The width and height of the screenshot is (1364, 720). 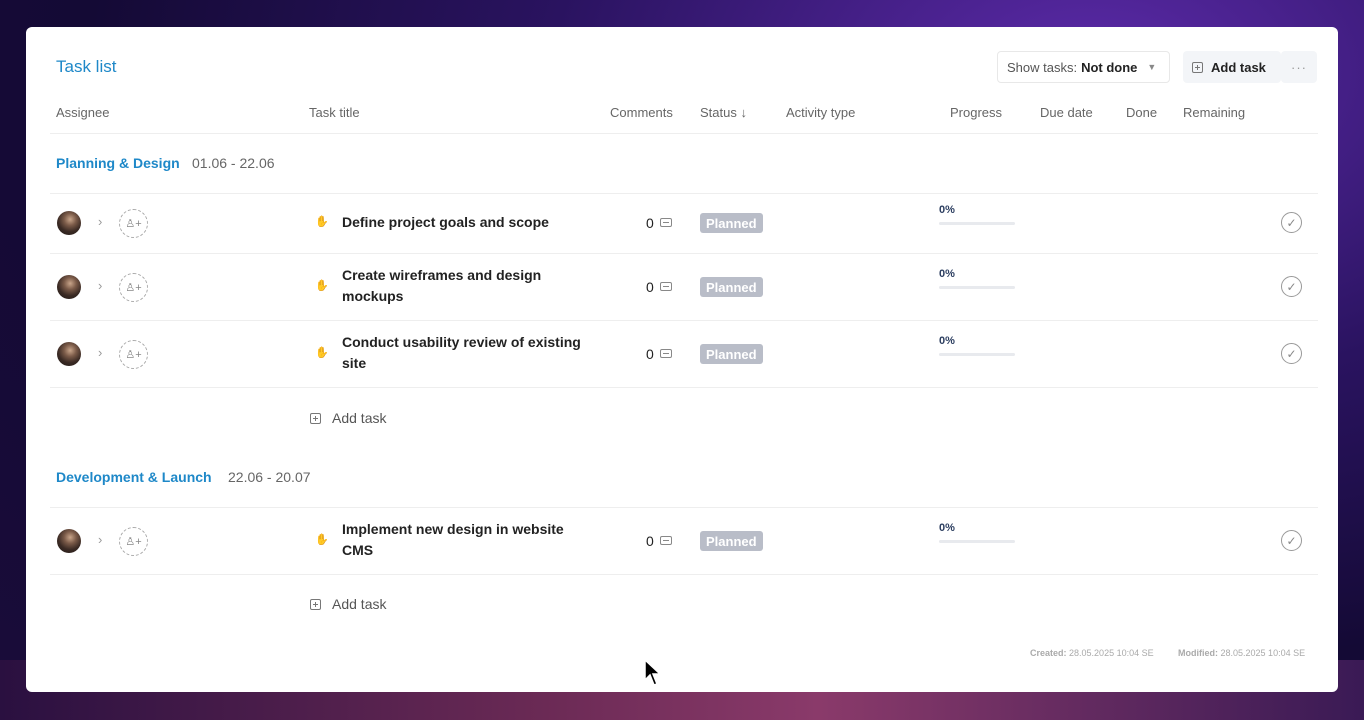 What do you see at coordinates (1066, 112) in the screenshot?
I see `column-header-due-date: Due date` at bounding box center [1066, 112].